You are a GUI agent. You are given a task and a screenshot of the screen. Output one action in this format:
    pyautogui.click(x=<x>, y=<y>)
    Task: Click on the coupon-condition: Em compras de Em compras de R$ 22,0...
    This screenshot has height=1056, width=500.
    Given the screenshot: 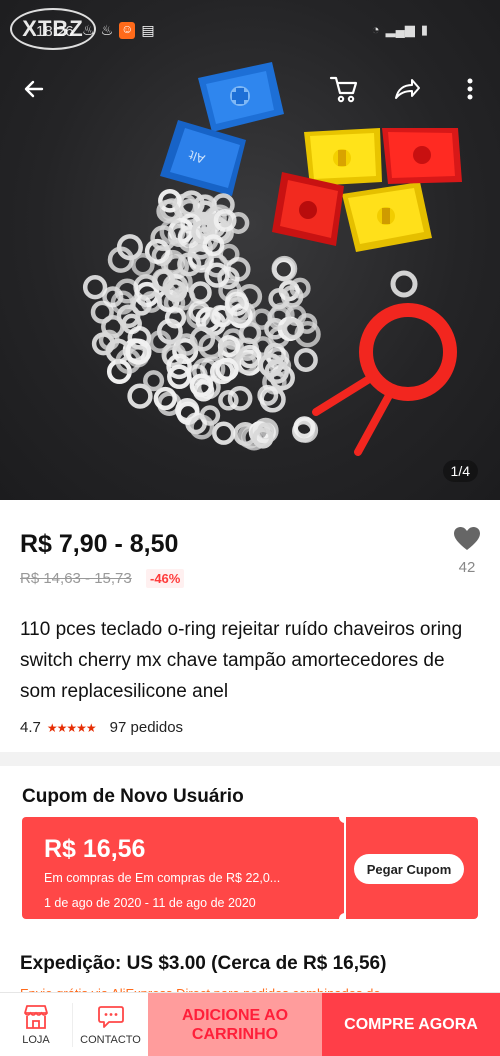 What is the action you would take?
    pyautogui.click(x=162, y=878)
    